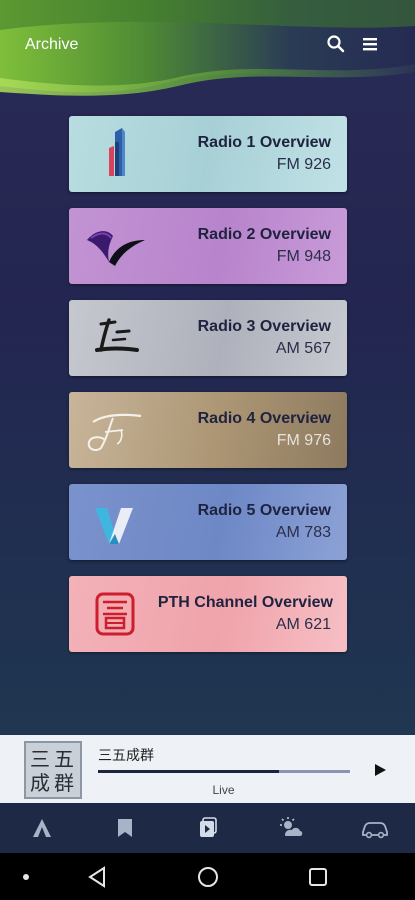 The height and width of the screenshot is (900, 415). Describe the element at coordinates (208, 430) in the screenshot. I see `station-card-radio-4: Radio 4 Overview FM 976` at that location.